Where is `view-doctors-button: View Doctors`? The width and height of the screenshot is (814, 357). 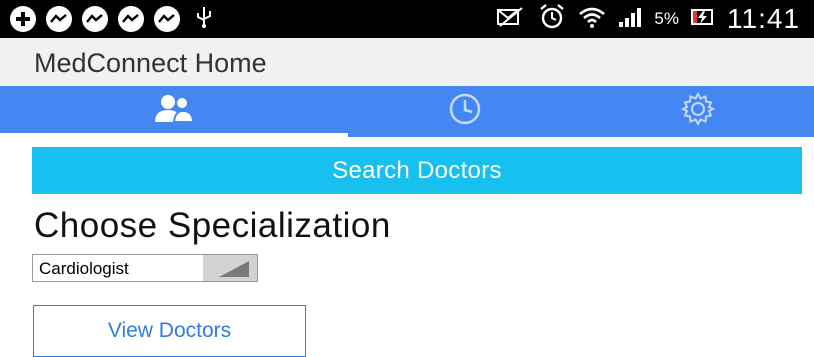 view-doctors-button: View Doctors is located at coordinates (169, 331).